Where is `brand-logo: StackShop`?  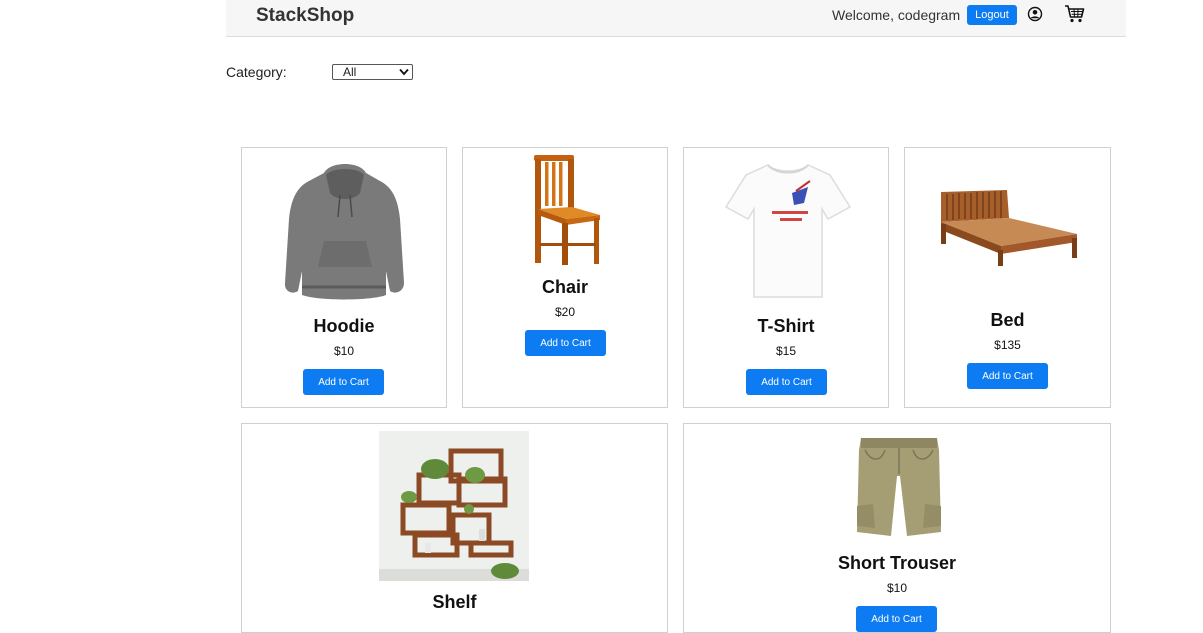 brand-logo: StackShop is located at coordinates (305, 16).